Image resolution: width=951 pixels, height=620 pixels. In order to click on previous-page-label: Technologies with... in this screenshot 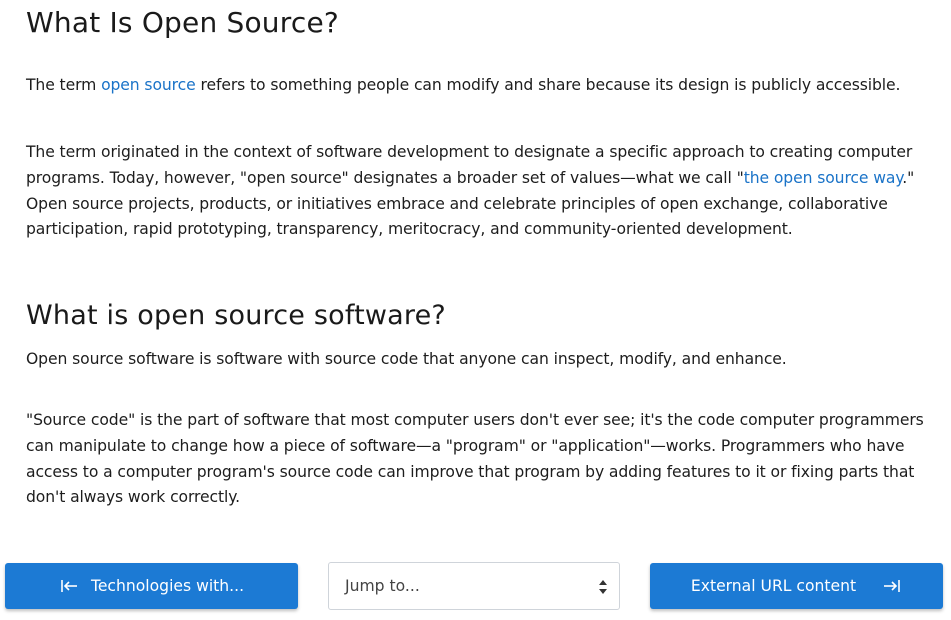, I will do `click(167, 586)`.